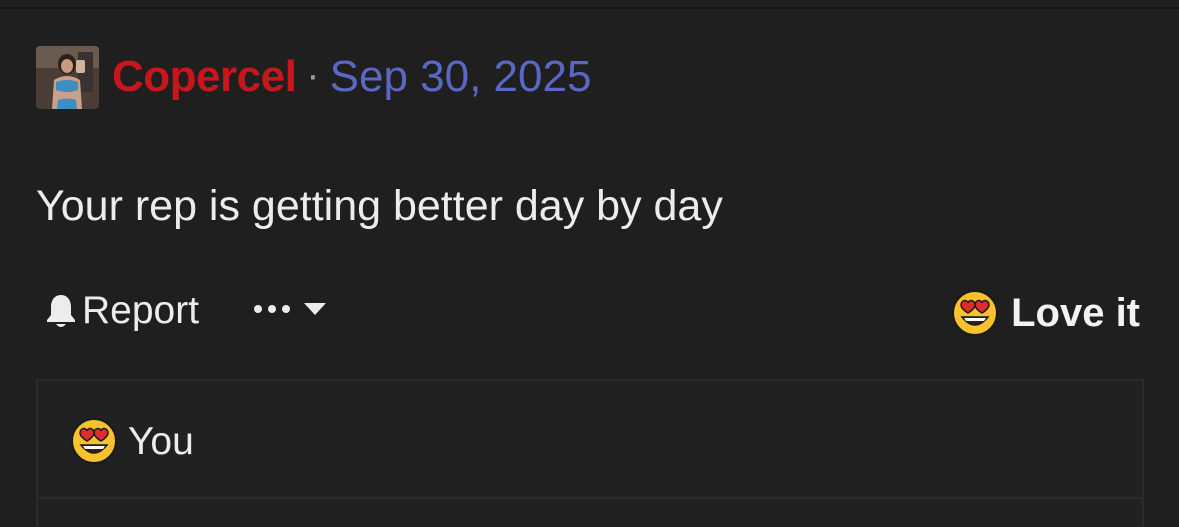 This screenshot has width=1179, height=527. What do you see at coordinates (61, 310) in the screenshot?
I see `bell-icon` at bounding box center [61, 310].